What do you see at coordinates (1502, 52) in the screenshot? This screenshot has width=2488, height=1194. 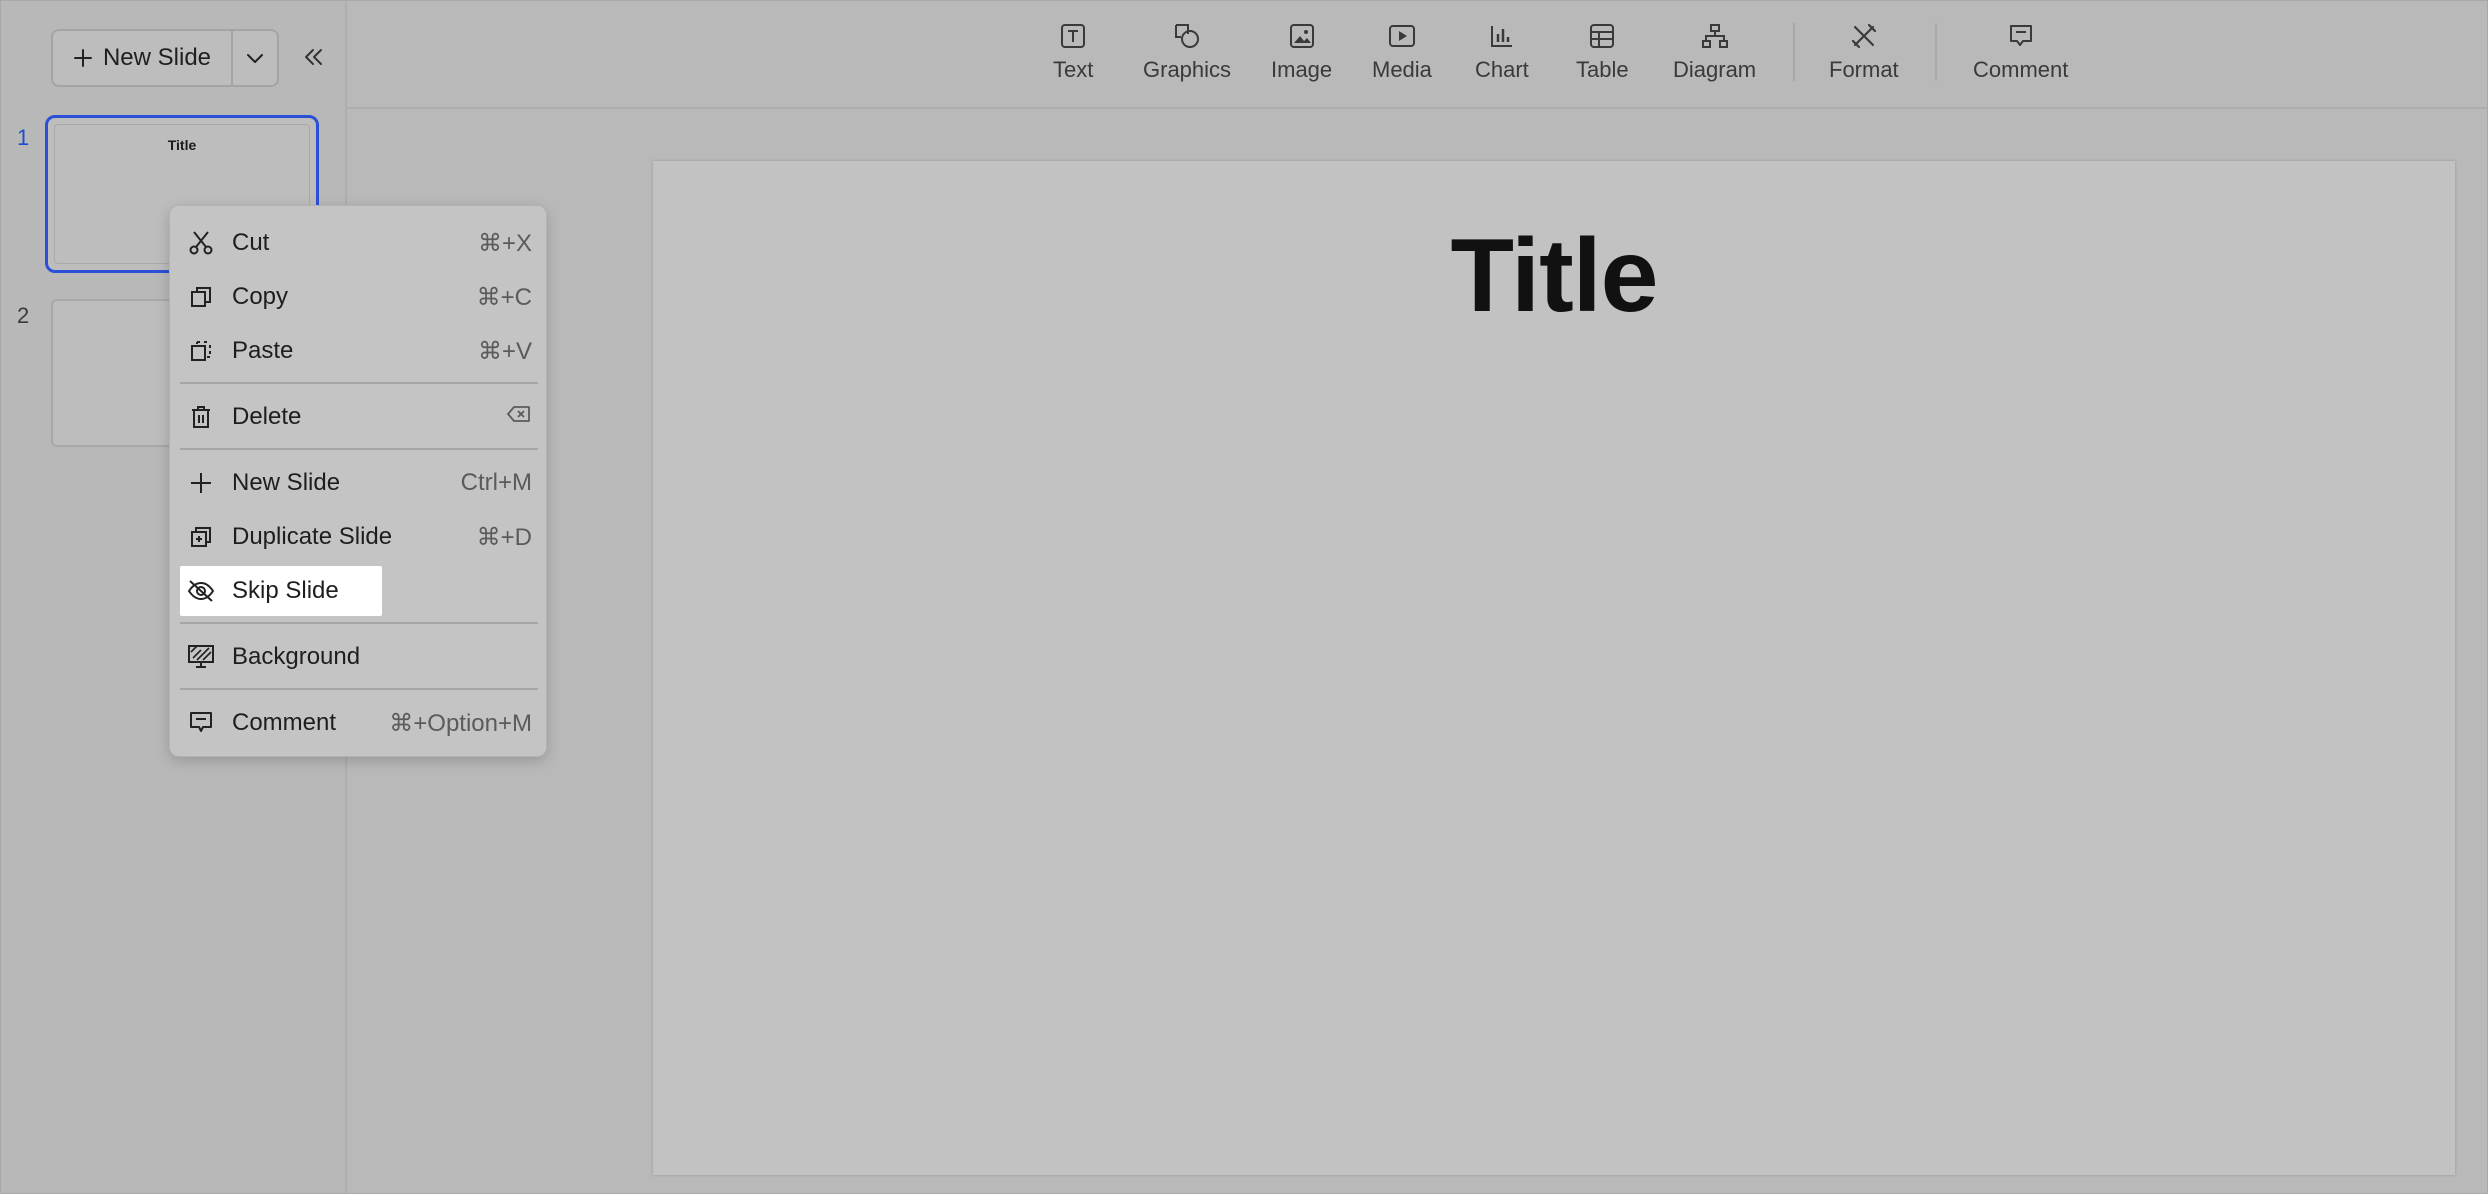 I see `tool-chart: Chart` at bounding box center [1502, 52].